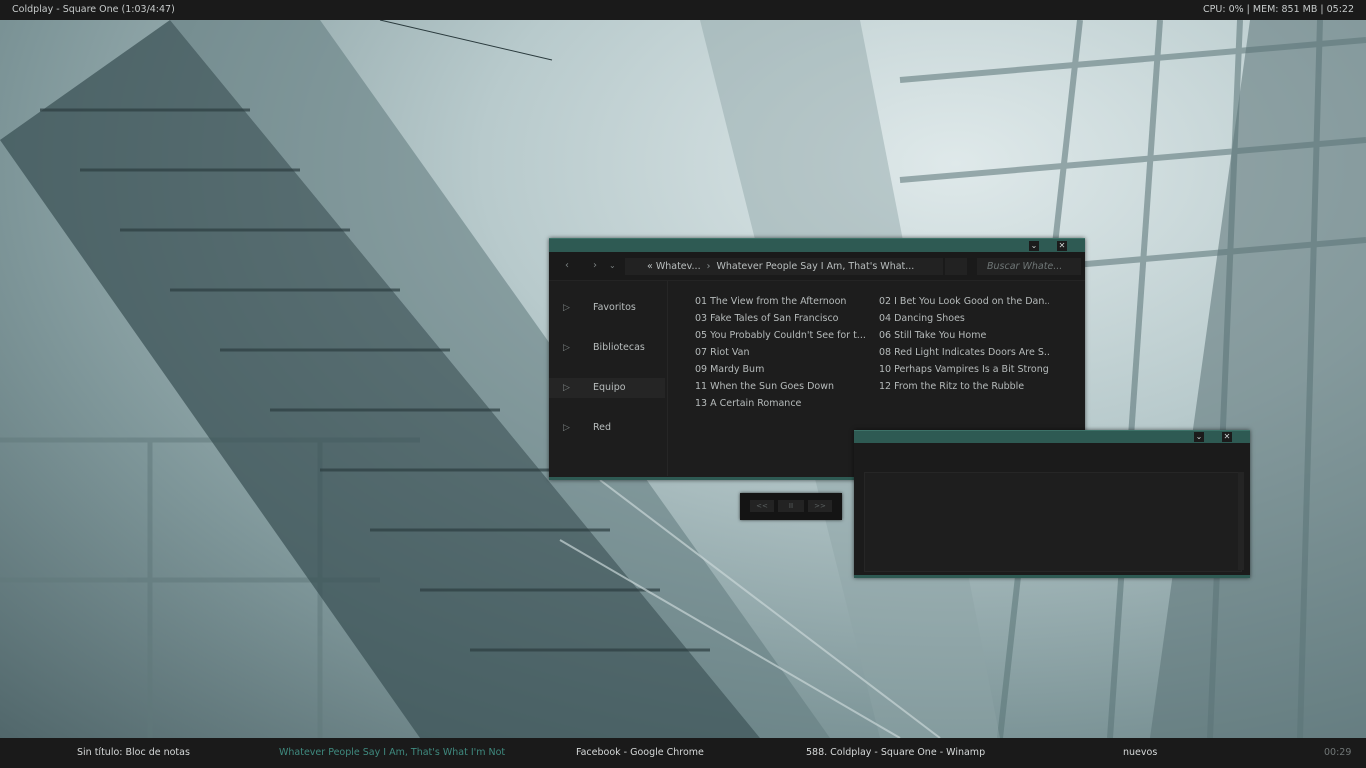 The image size is (1366, 768). I want to click on secondary-window: ⌄ ✕, so click(1052, 504).